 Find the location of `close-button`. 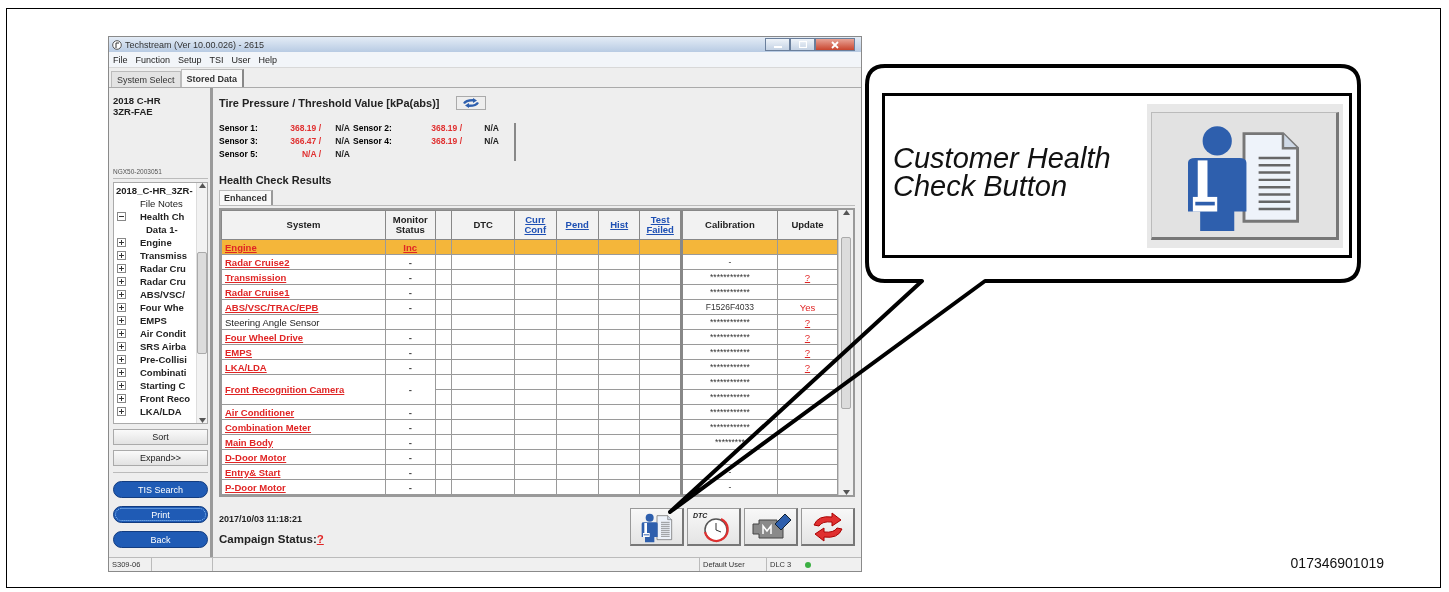

close-button is located at coordinates (835, 44).